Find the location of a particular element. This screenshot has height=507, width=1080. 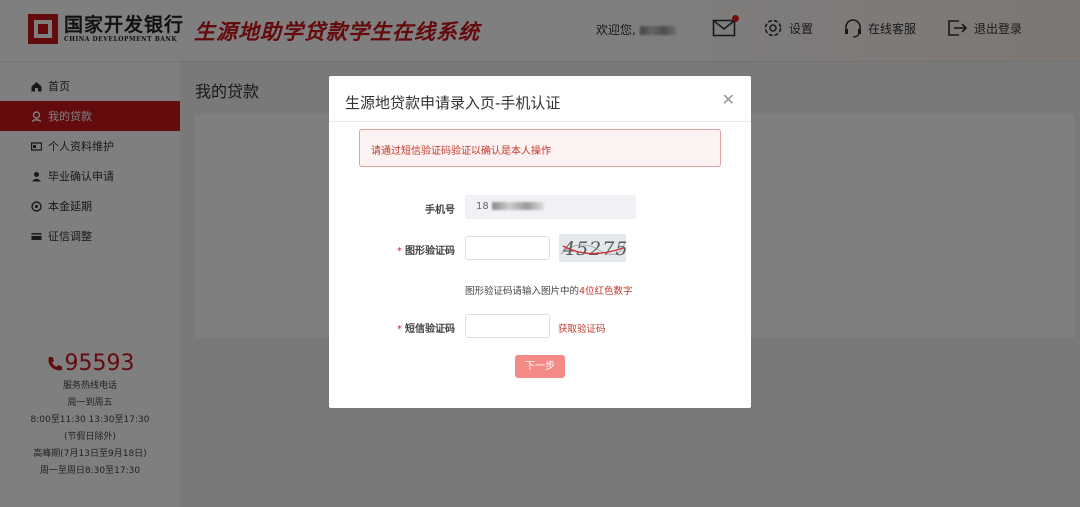

get-sms-code-link: 获取验证码 is located at coordinates (582, 328).